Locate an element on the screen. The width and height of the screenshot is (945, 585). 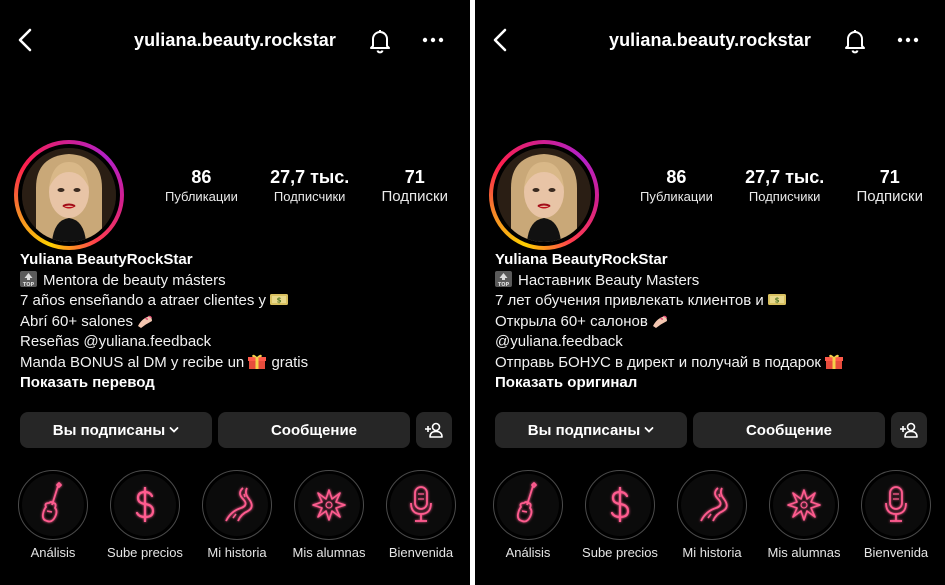
starburst-icon is located at coordinates (804, 505).